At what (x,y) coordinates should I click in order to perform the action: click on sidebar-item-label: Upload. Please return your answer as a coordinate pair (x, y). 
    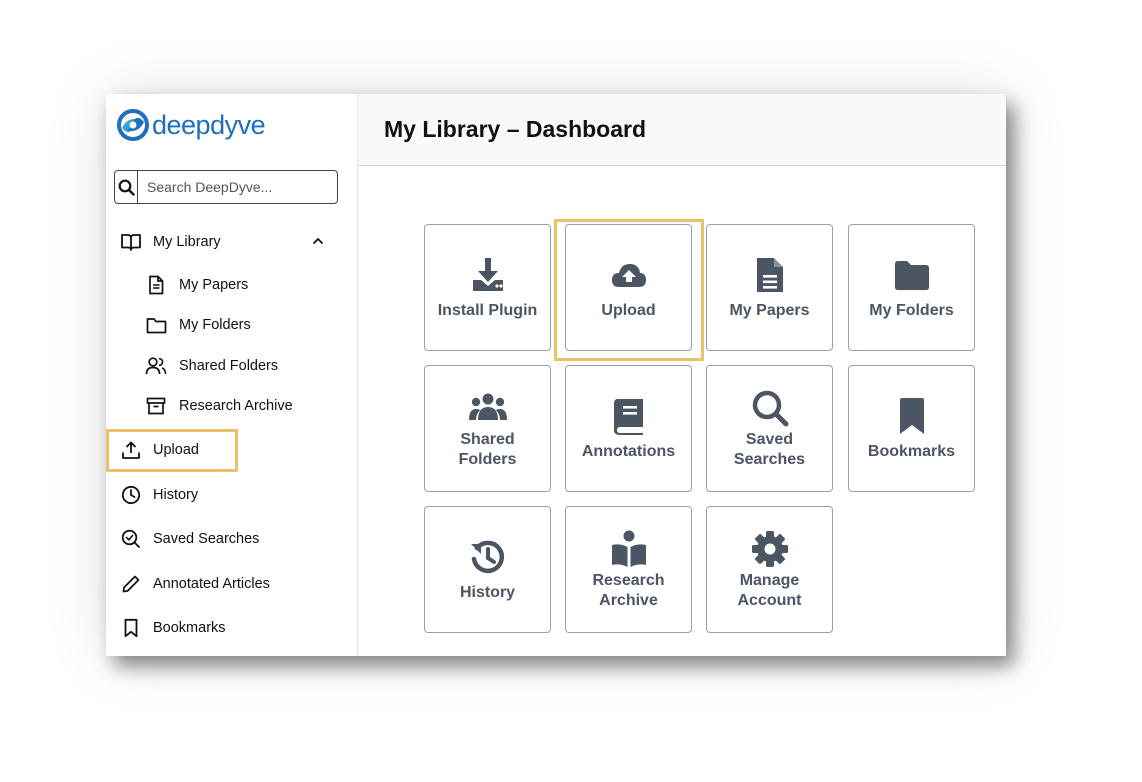
    Looking at the image, I should click on (176, 450).